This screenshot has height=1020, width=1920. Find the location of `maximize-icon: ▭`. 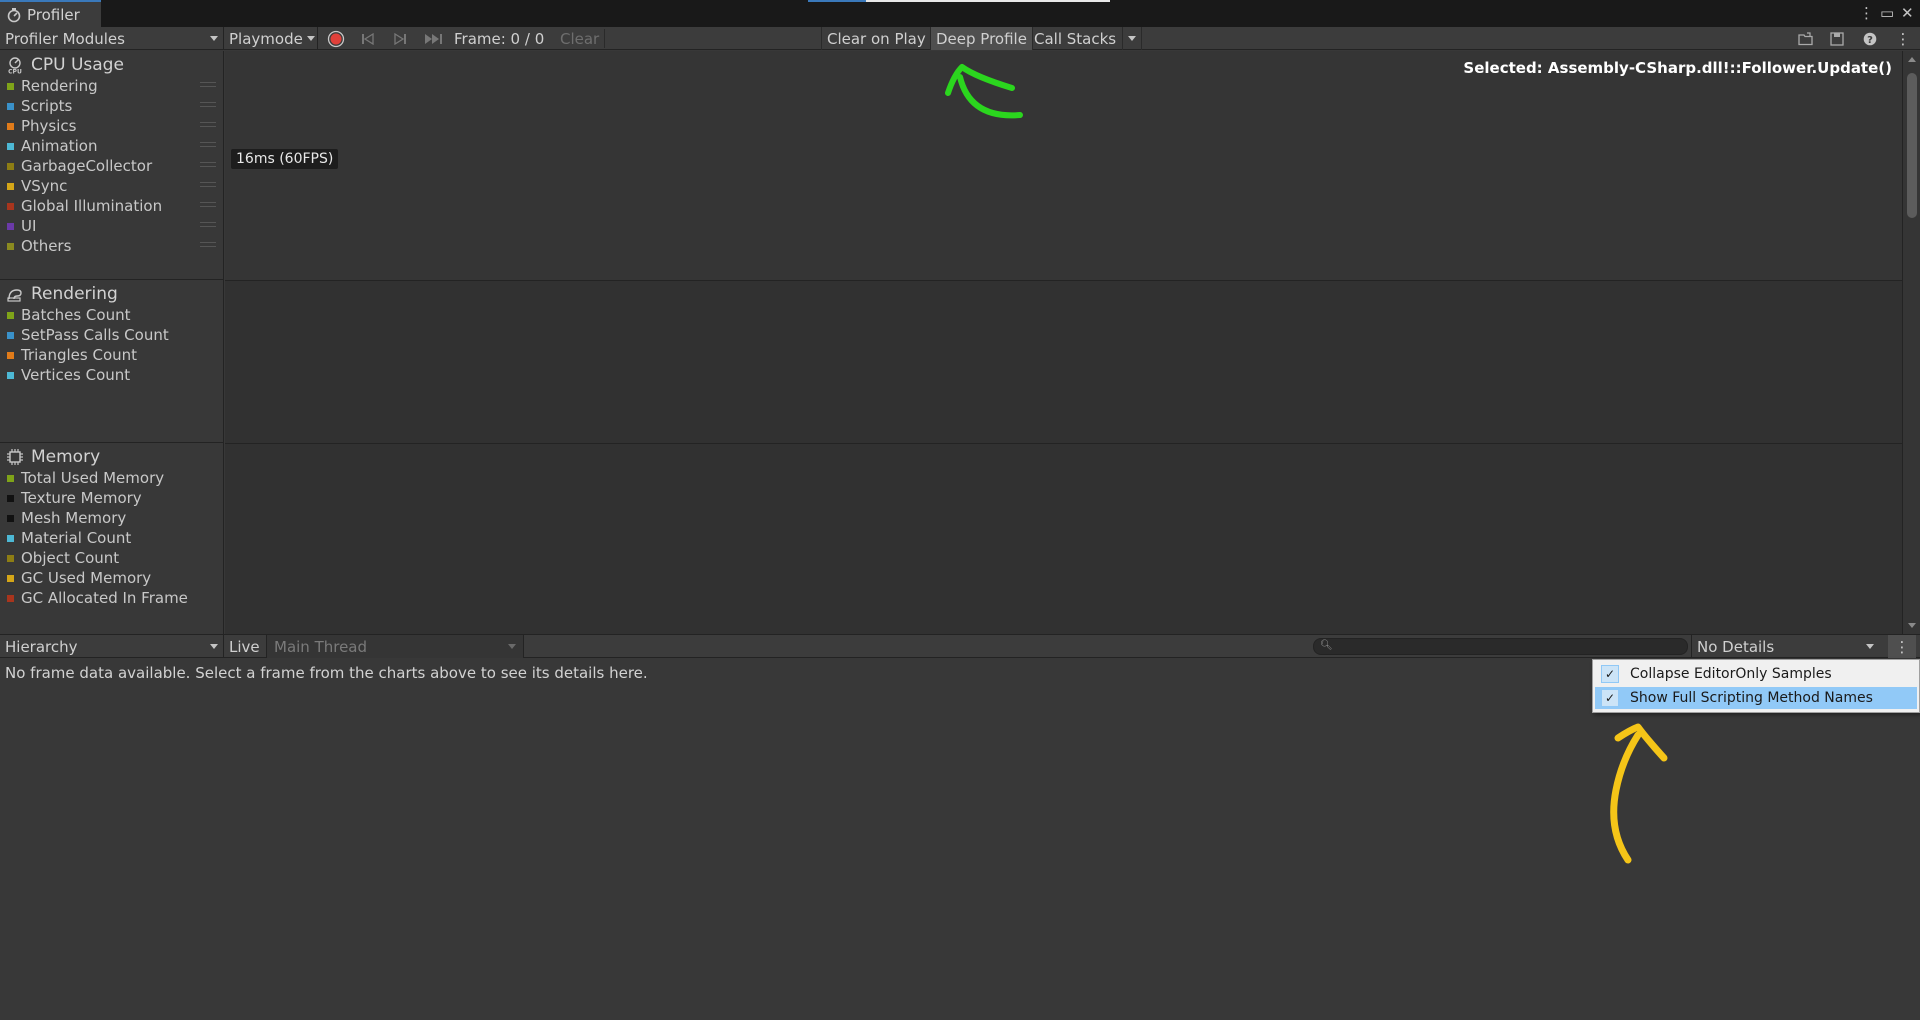

maximize-icon: ▭ is located at coordinates (1887, 13).